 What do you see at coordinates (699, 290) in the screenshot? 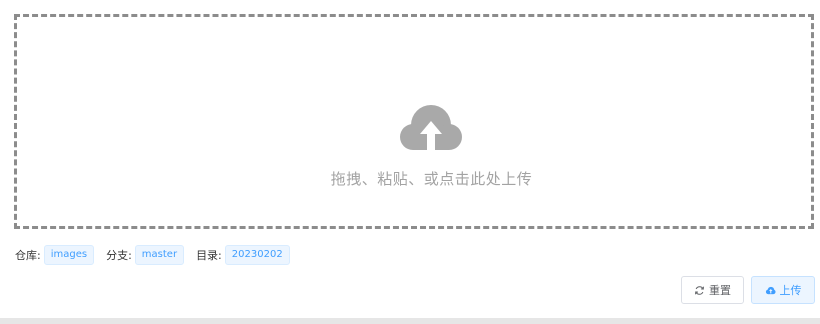
I see `refresh-icon` at bounding box center [699, 290].